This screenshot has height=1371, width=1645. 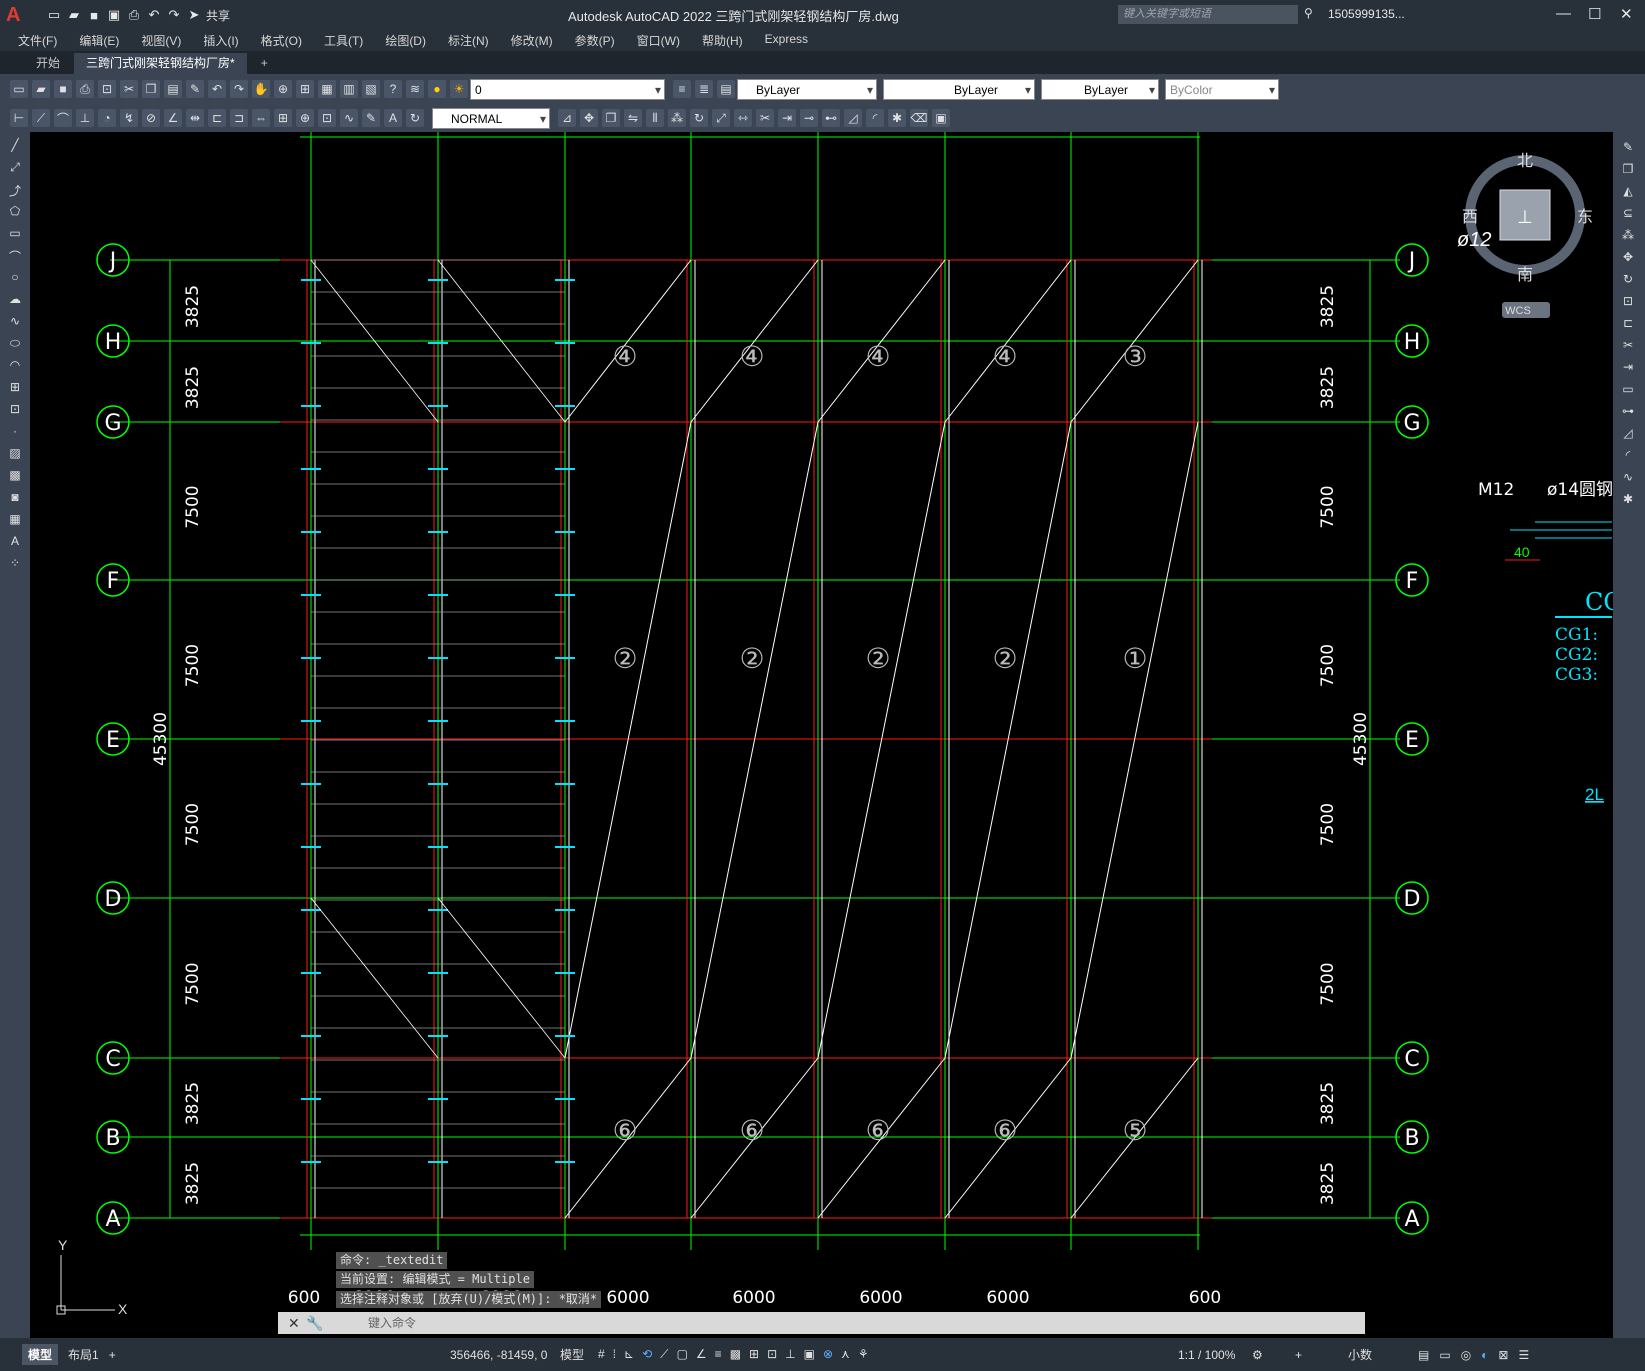 I want to click on pan-icon: ✋, so click(x=261, y=89).